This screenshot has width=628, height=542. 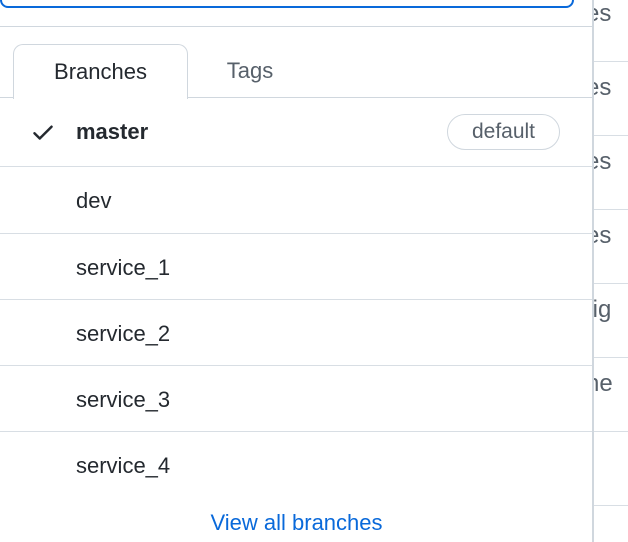 I want to click on background-row: ne, so click(x=611, y=395).